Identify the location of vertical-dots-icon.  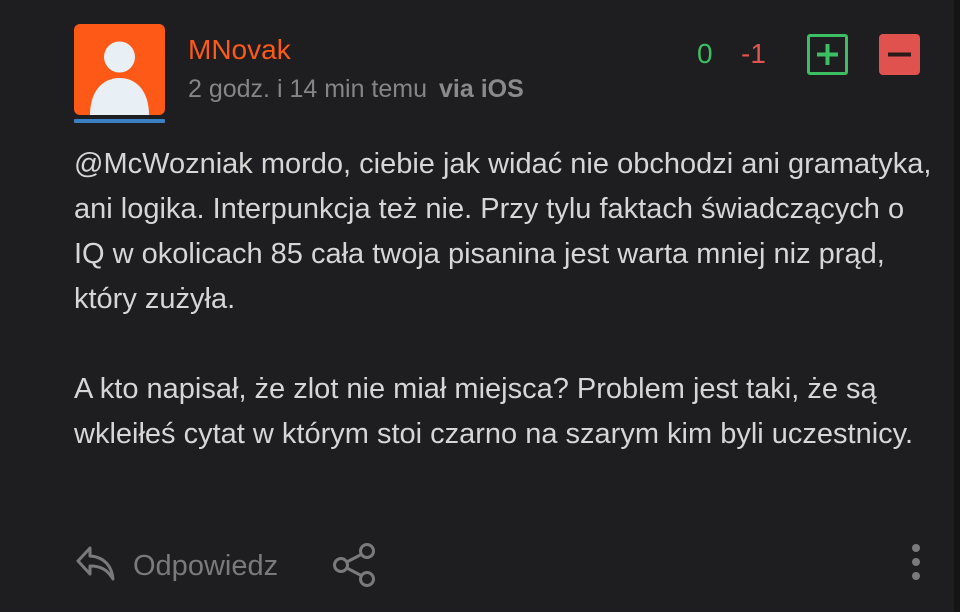
(916, 562).